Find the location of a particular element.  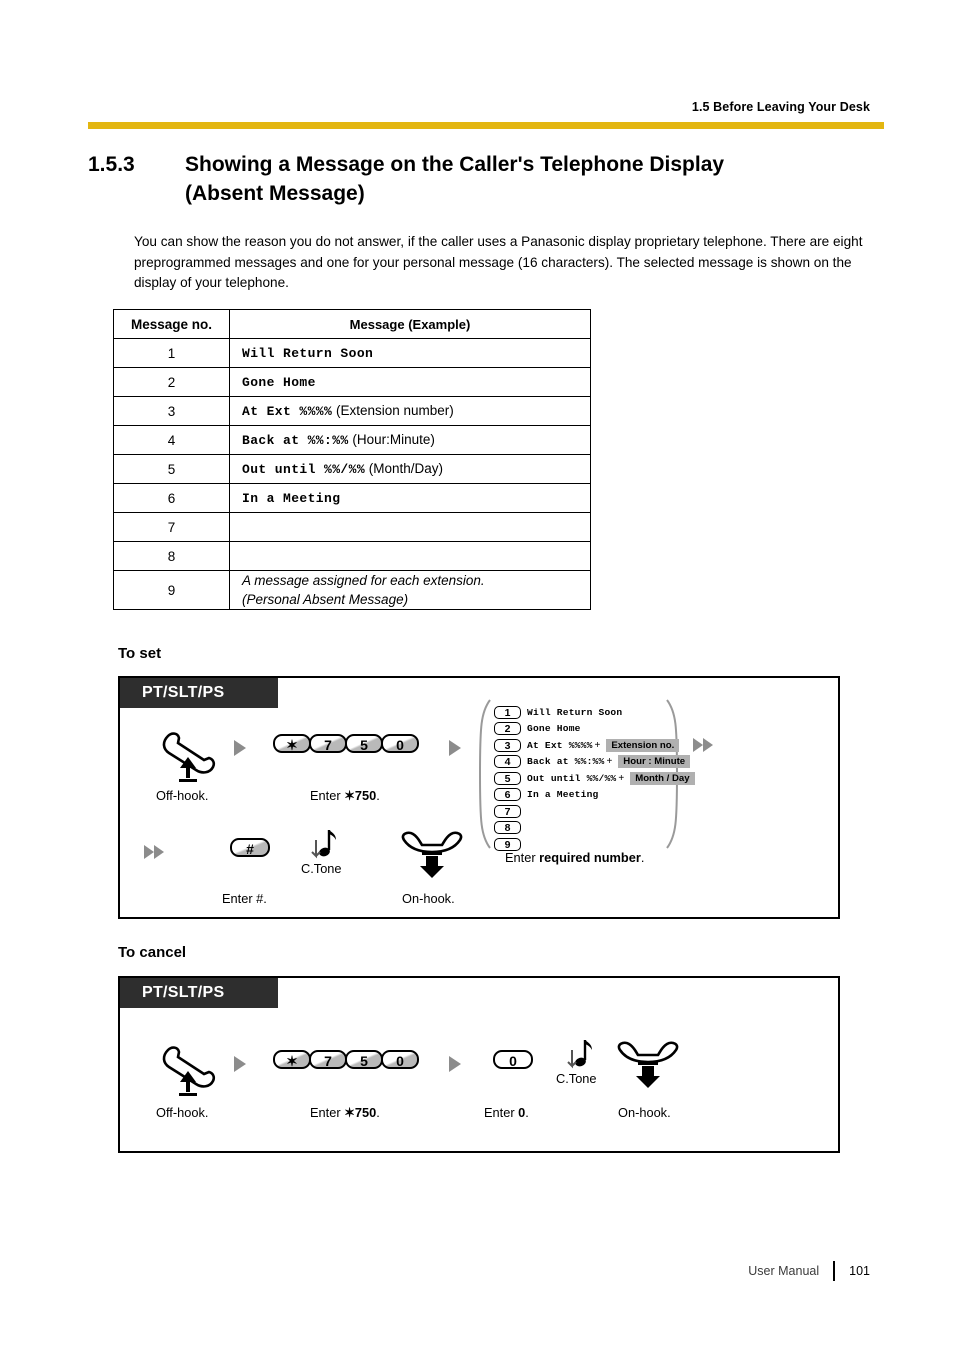

table-row: 5 Out until %%/%% (Month/Day) is located at coordinates (352, 469).